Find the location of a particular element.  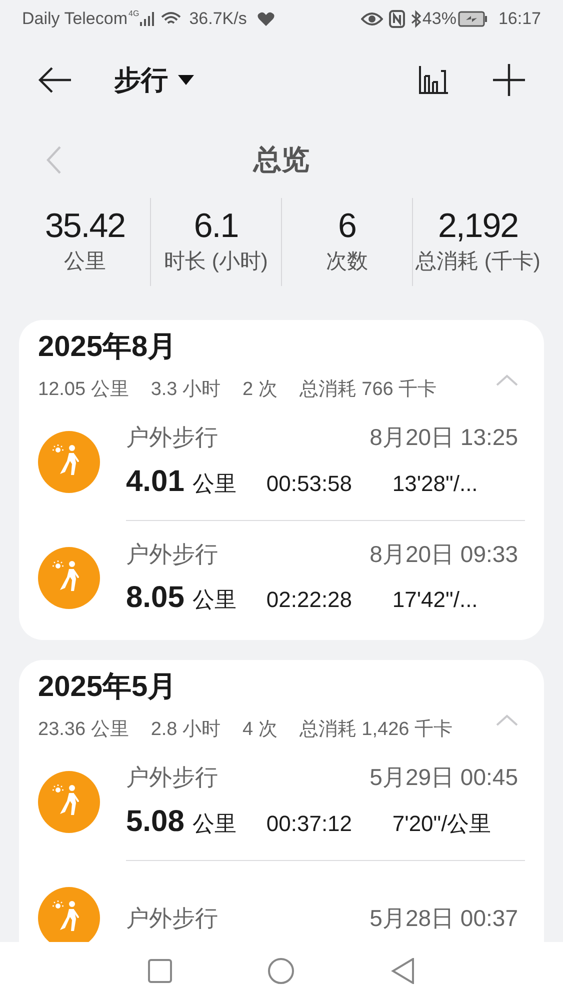

month-summary-item: 12.05 公里 is located at coordinates (83, 390).